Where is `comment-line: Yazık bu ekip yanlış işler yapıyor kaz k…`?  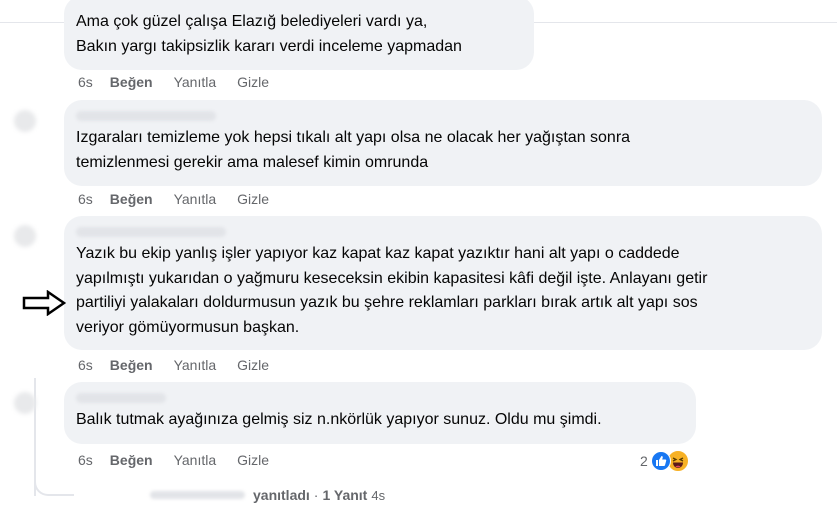
comment-line: Yazık bu ekip yanlış işler yapıyor kaz k… is located at coordinates (378, 253).